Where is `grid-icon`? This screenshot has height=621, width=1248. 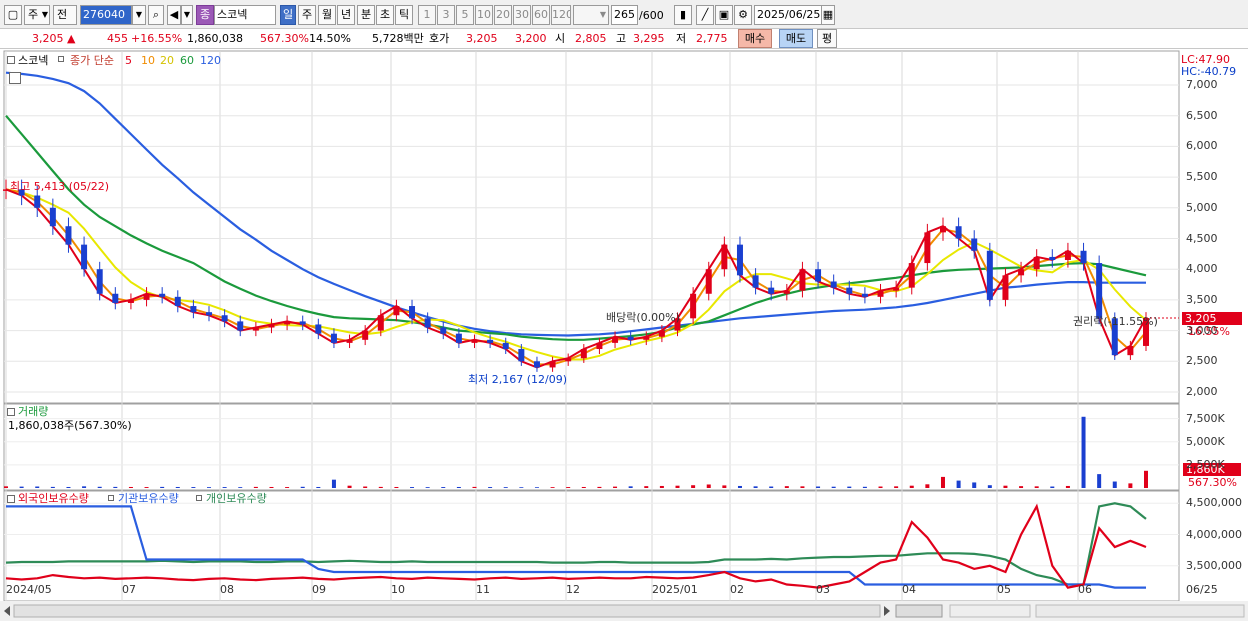
grid-icon is located at coordinates (15, 78).